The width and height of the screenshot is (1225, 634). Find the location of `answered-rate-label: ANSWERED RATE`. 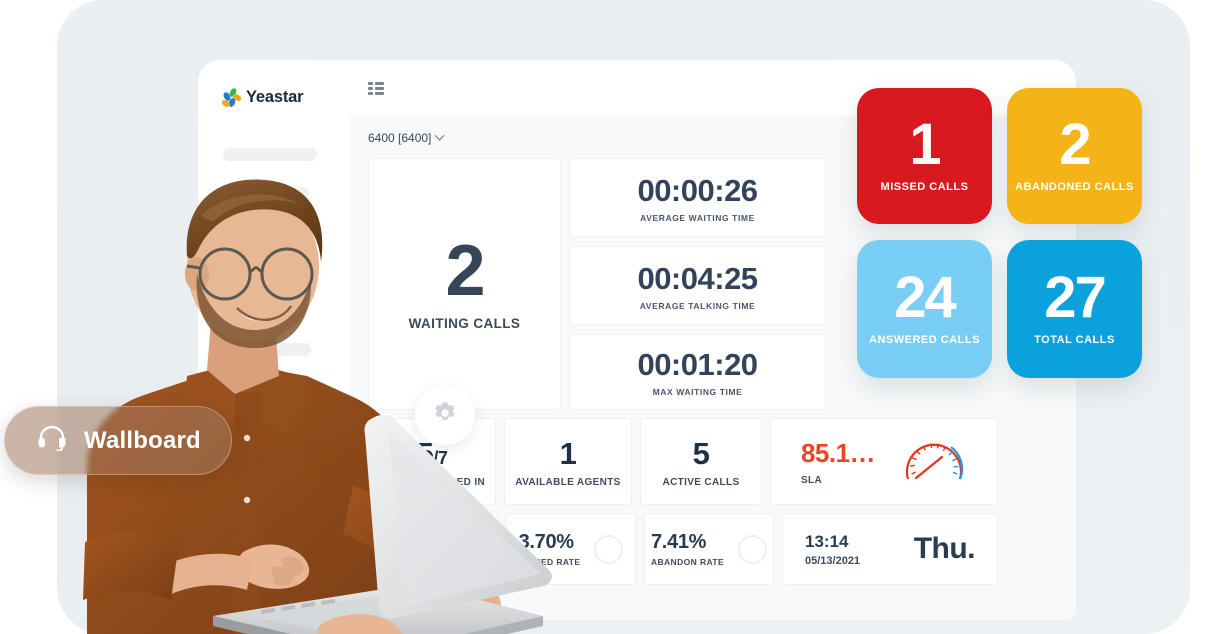

answered-rate-label: ANSWERED RATE is located at coordinates (411, 562).